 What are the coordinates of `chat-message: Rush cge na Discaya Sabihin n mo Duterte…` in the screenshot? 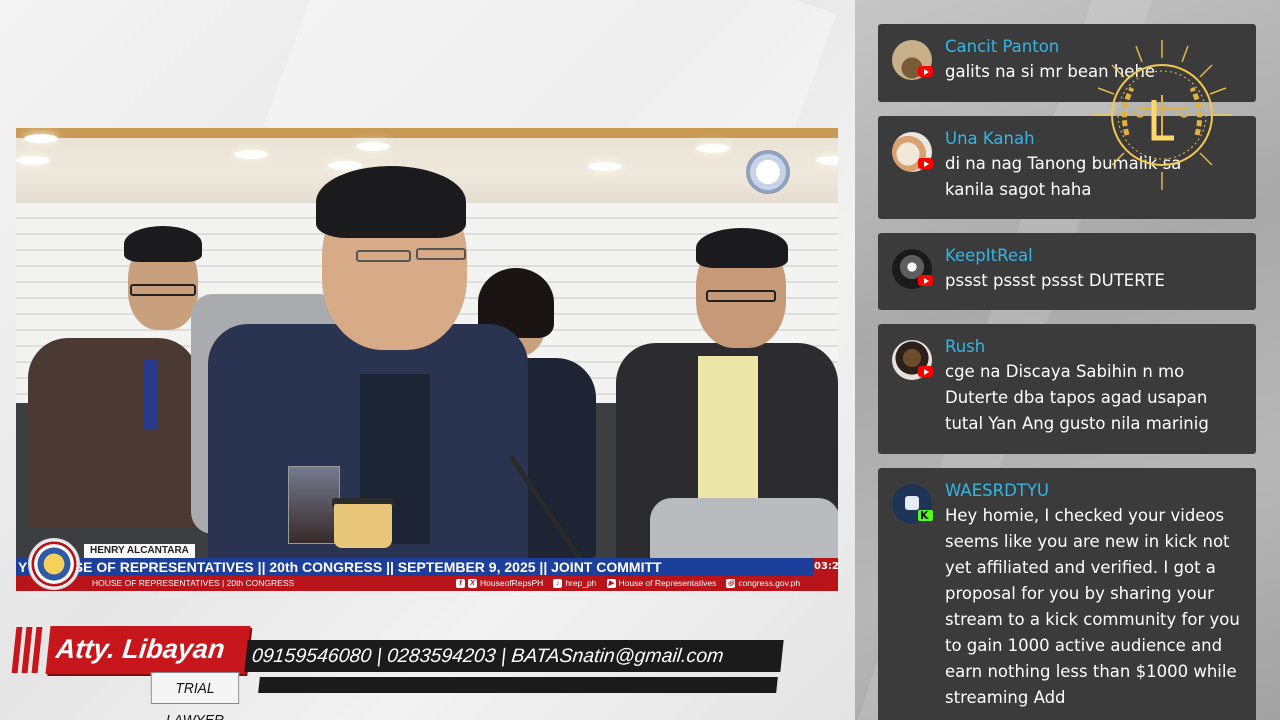 It's located at (1067, 389).